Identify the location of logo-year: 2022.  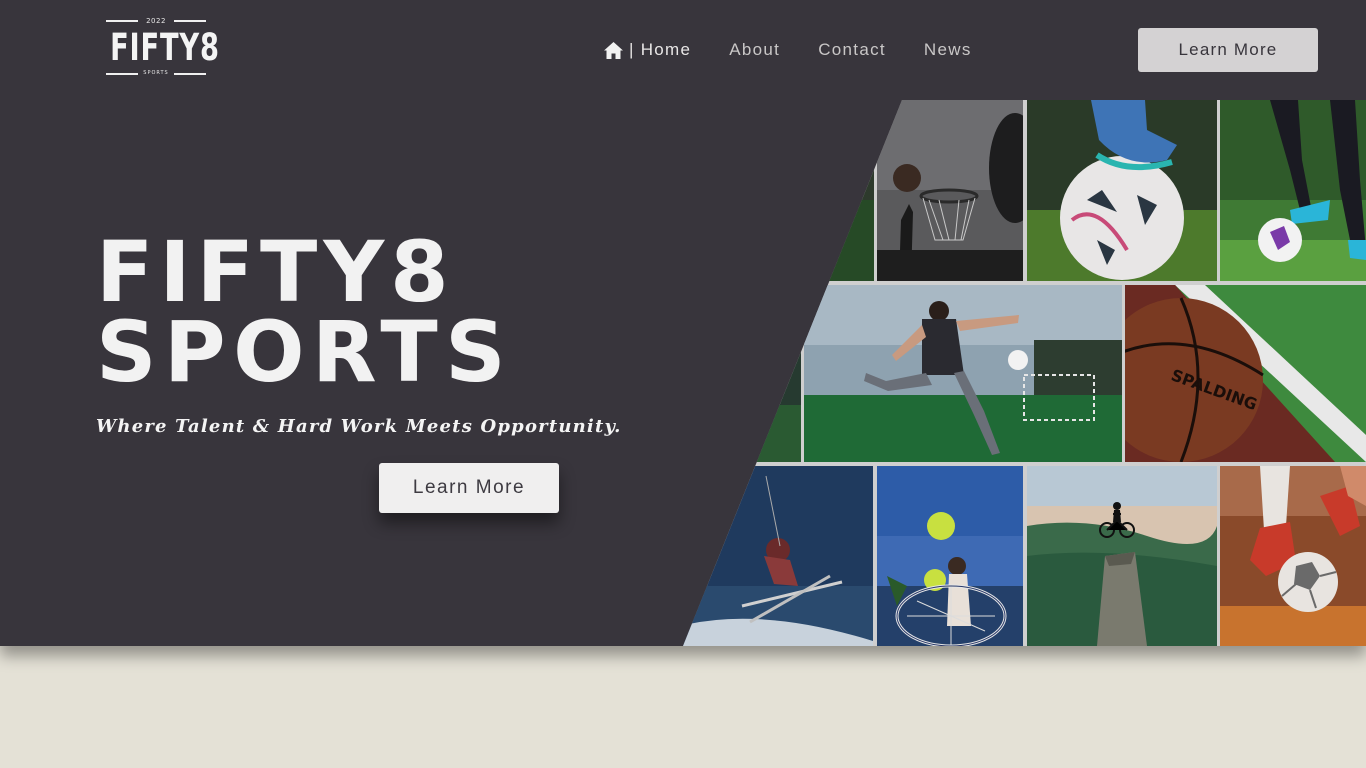
(156, 21).